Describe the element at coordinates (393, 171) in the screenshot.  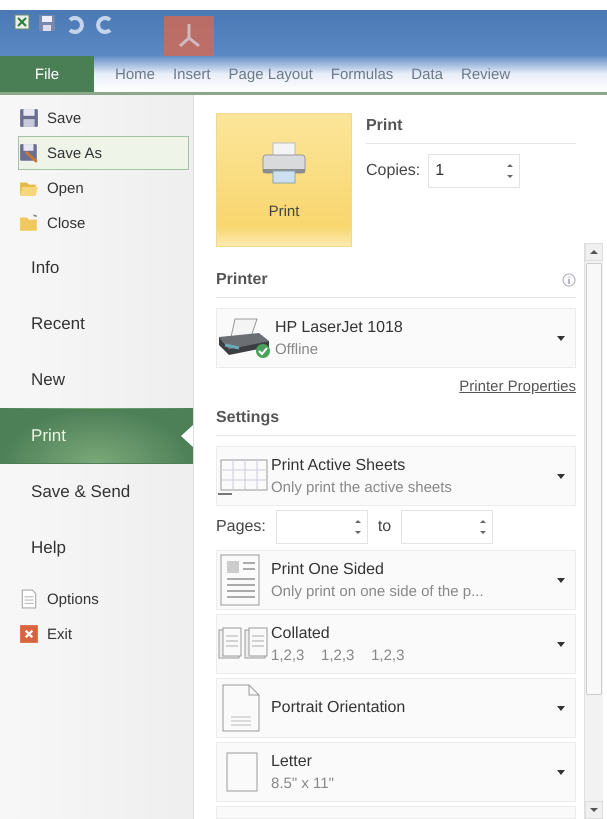
I see `copies-label: Copies:` at that location.